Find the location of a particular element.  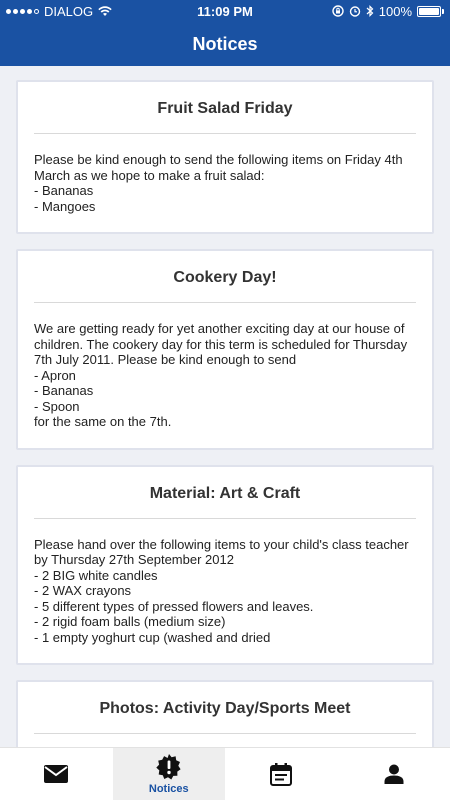

notice-line: - Mangoes is located at coordinates (65, 206).